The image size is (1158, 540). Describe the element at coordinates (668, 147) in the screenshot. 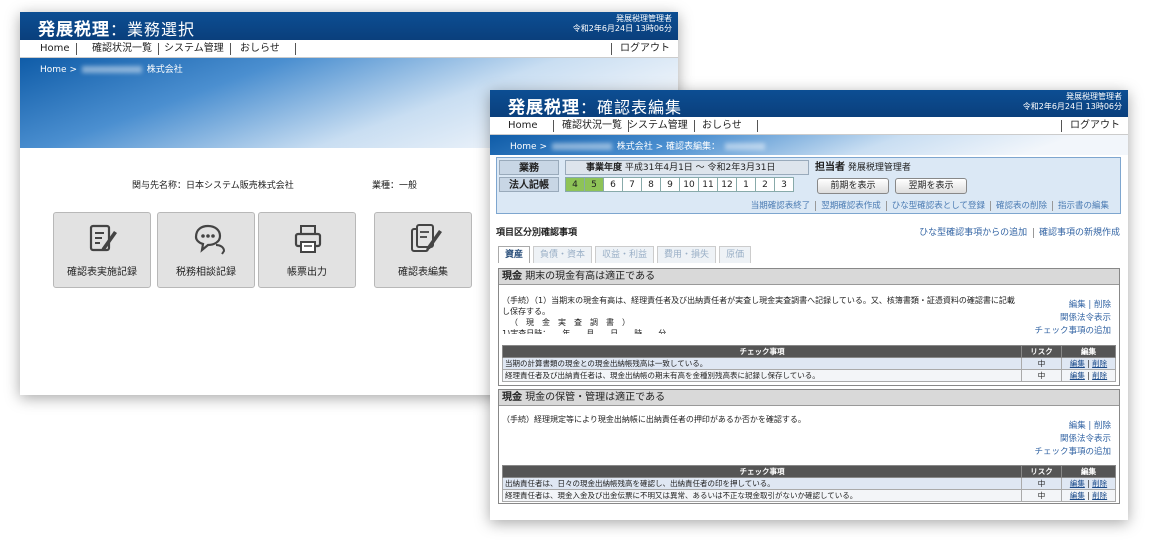

I see `breadcrumb-company: 株式会社 > 確認表編集：` at that location.